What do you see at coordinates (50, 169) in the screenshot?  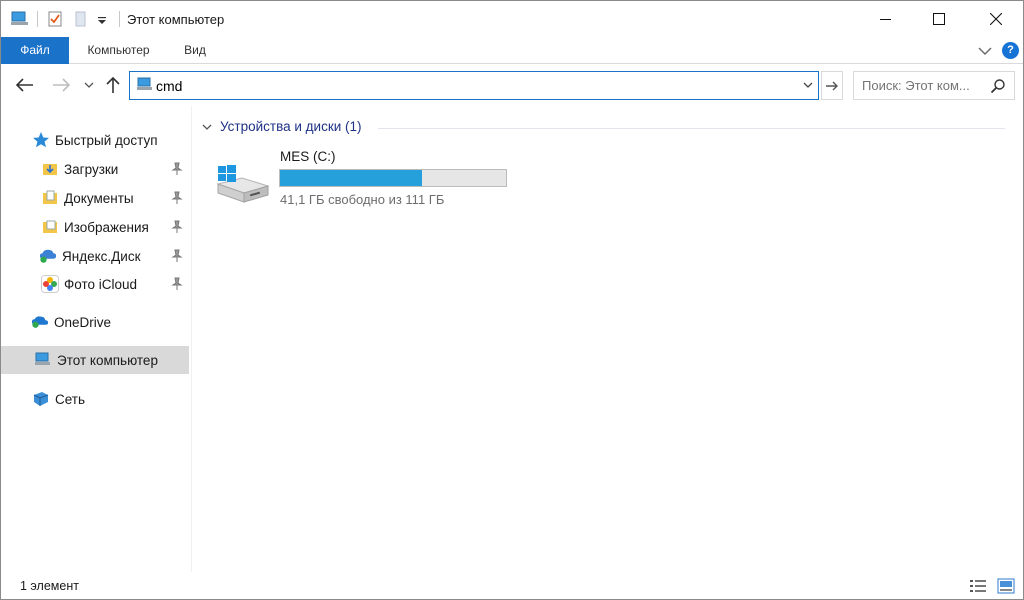 I see `downloads-folder-icon` at bounding box center [50, 169].